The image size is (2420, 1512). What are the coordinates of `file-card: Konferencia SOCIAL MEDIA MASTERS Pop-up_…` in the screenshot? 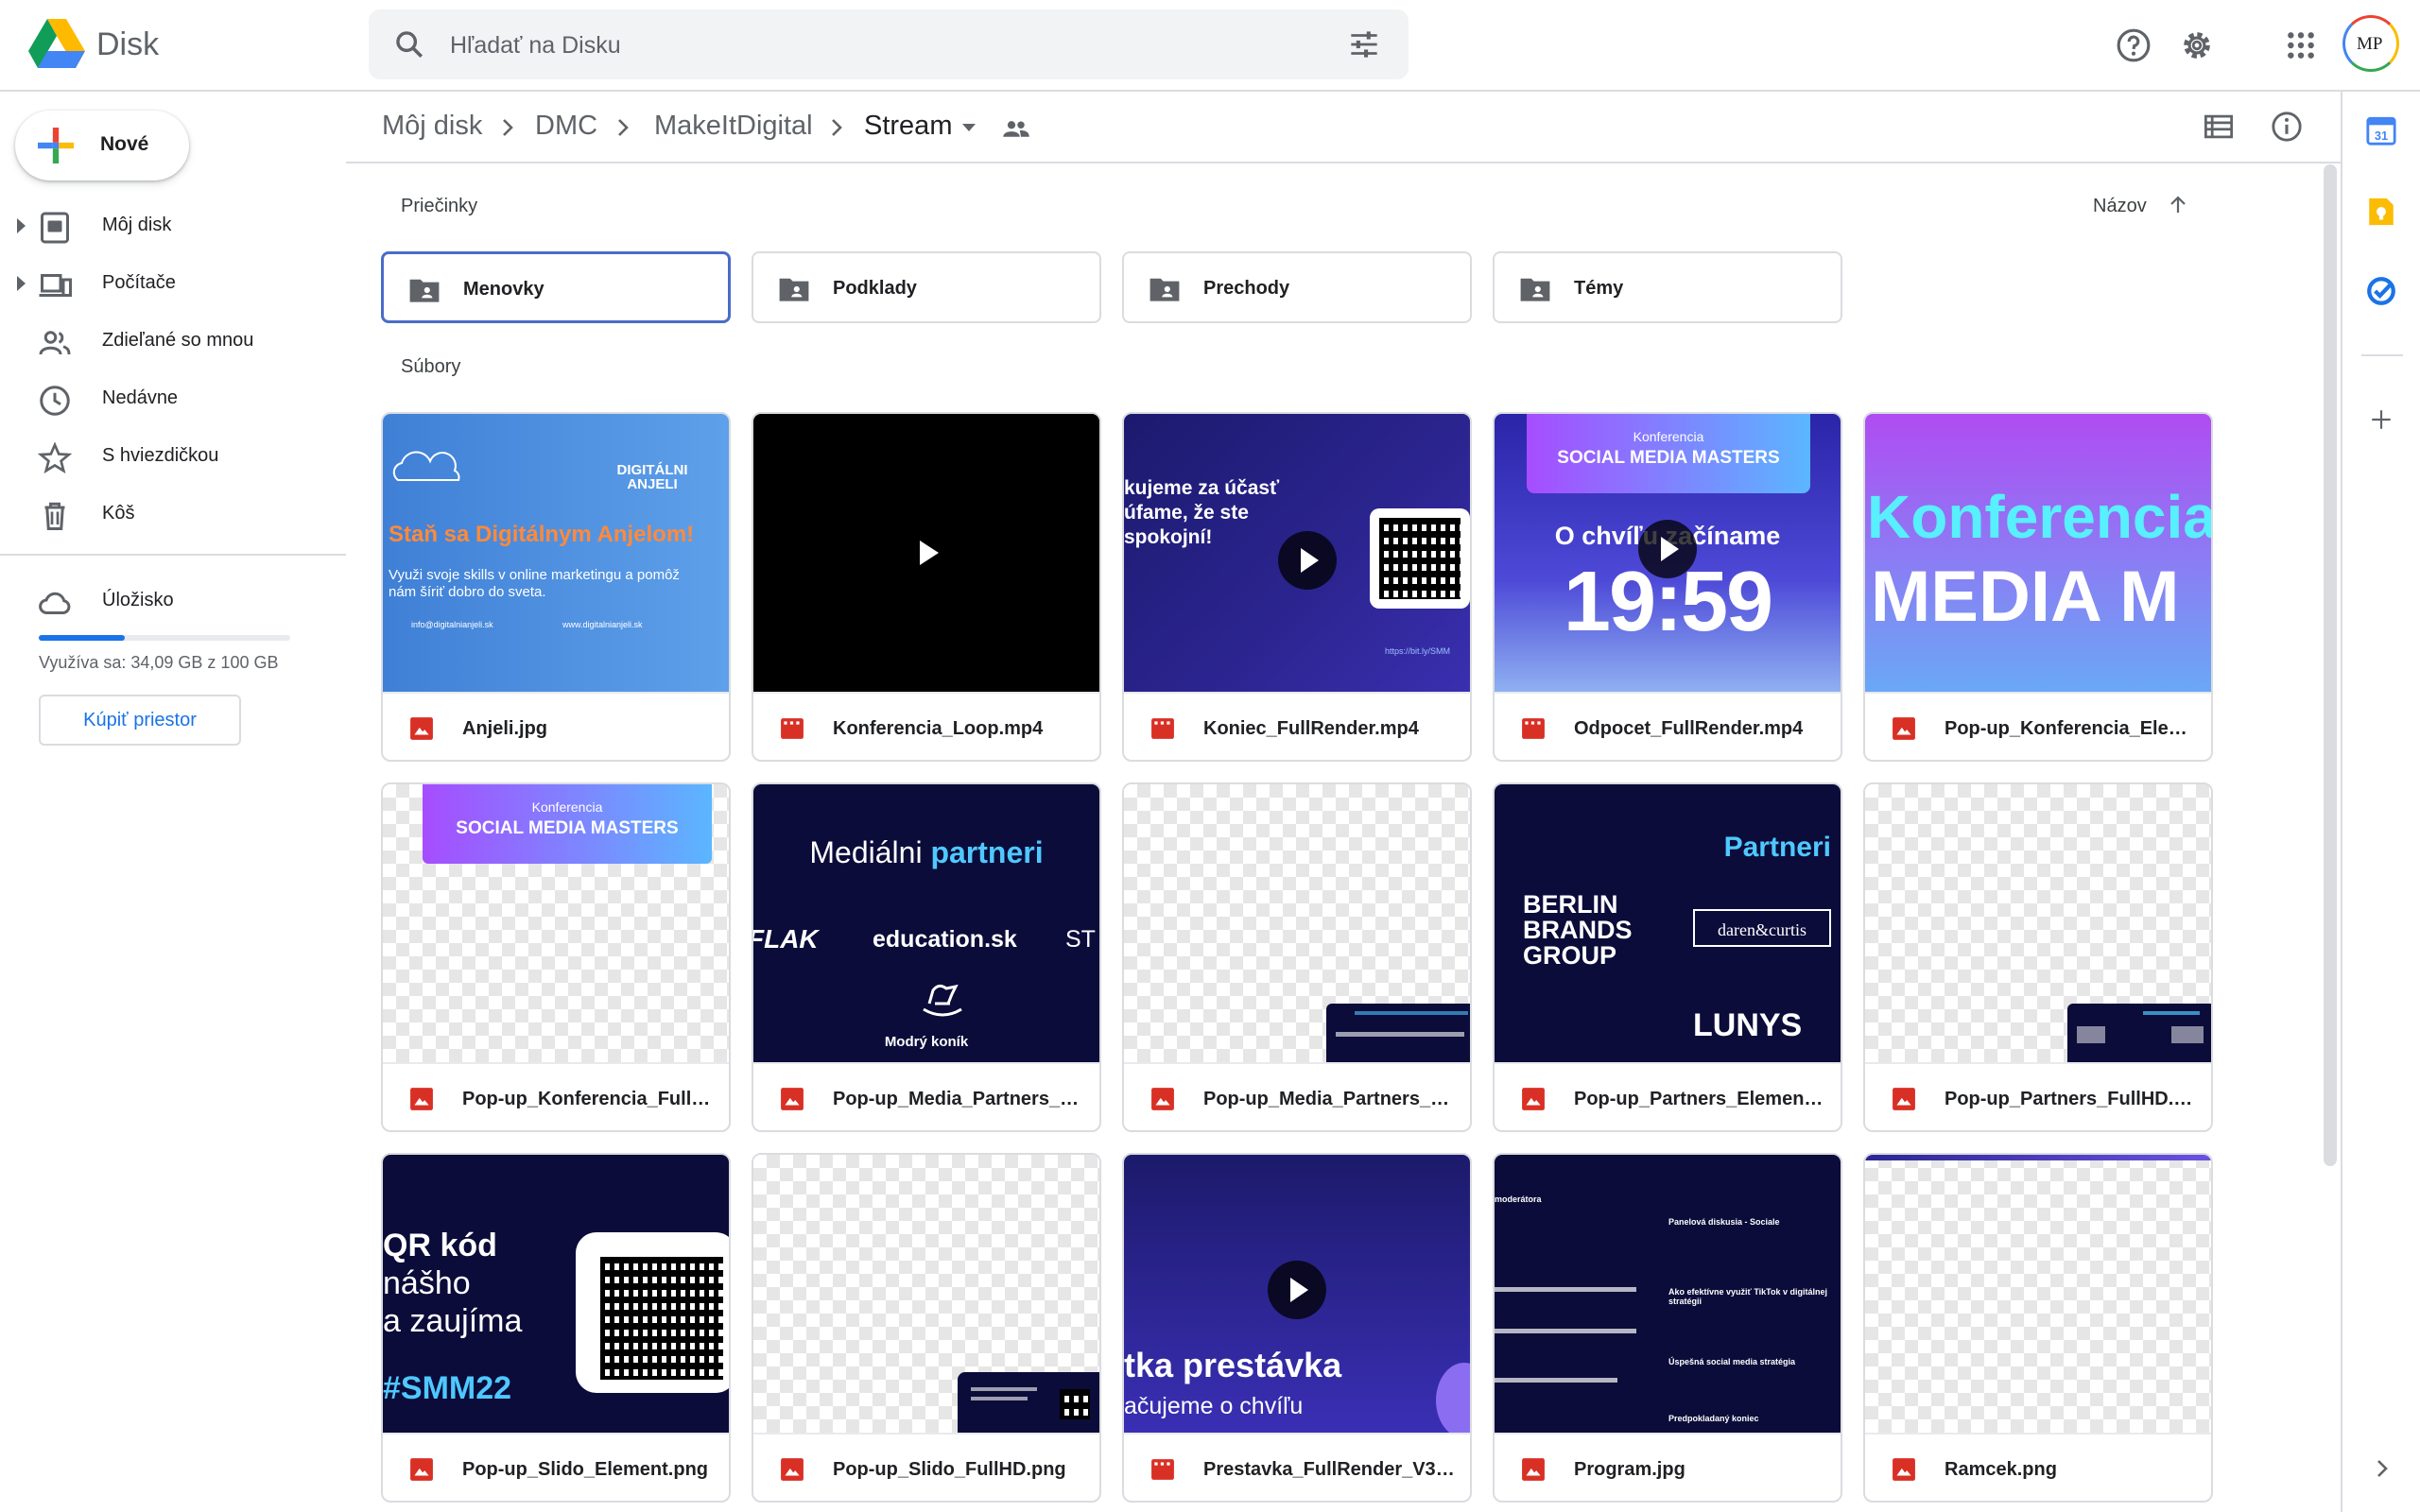 It's located at (556, 957).